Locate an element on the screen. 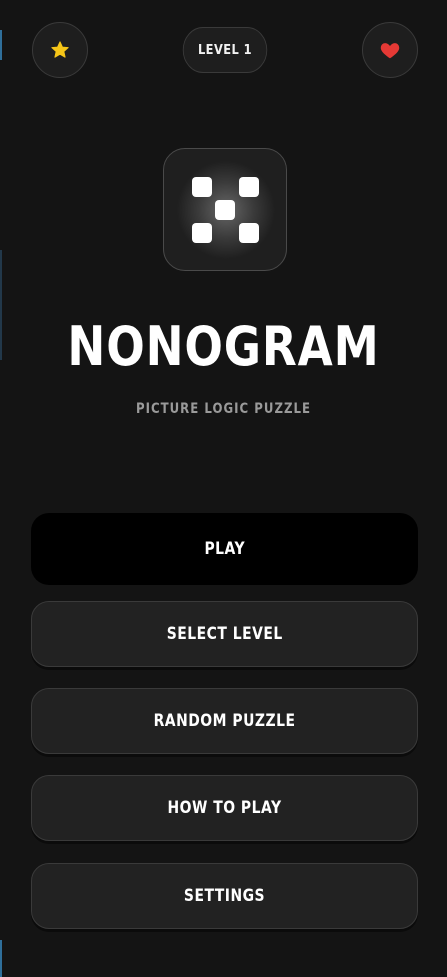 The height and width of the screenshot is (977, 447). how-to-play-label: HOW TO PLAY is located at coordinates (224, 808).